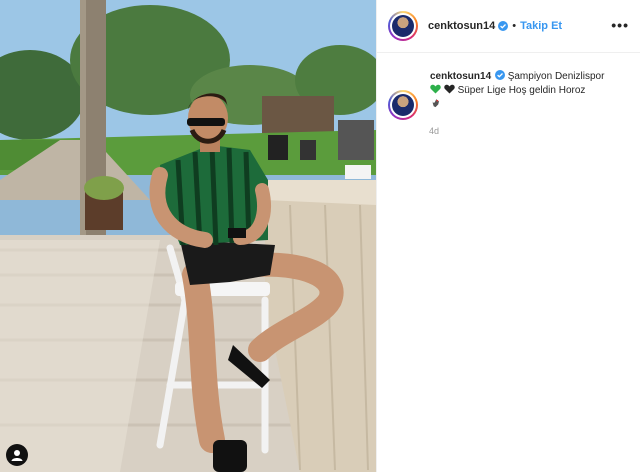 The image size is (640, 472). What do you see at coordinates (435, 103) in the screenshot?
I see `rooster-emoji` at bounding box center [435, 103].